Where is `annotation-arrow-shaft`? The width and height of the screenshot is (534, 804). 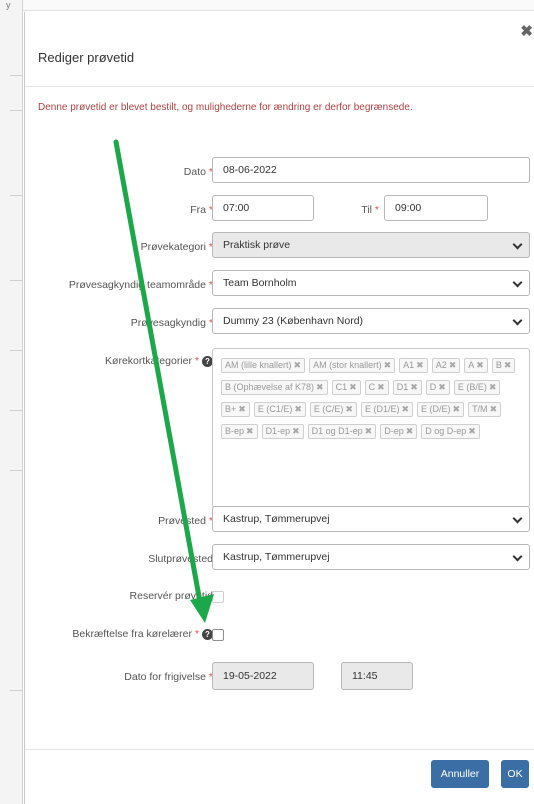 annotation-arrow-shaft is located at coordinates (158, 372).